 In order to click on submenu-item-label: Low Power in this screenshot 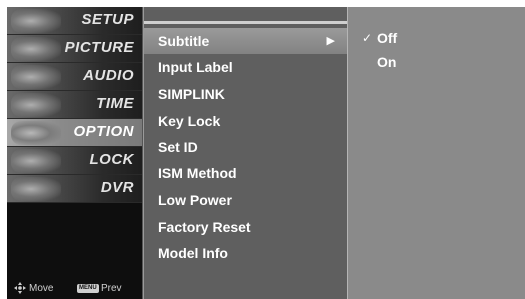, I will do `click(195, 200)`.